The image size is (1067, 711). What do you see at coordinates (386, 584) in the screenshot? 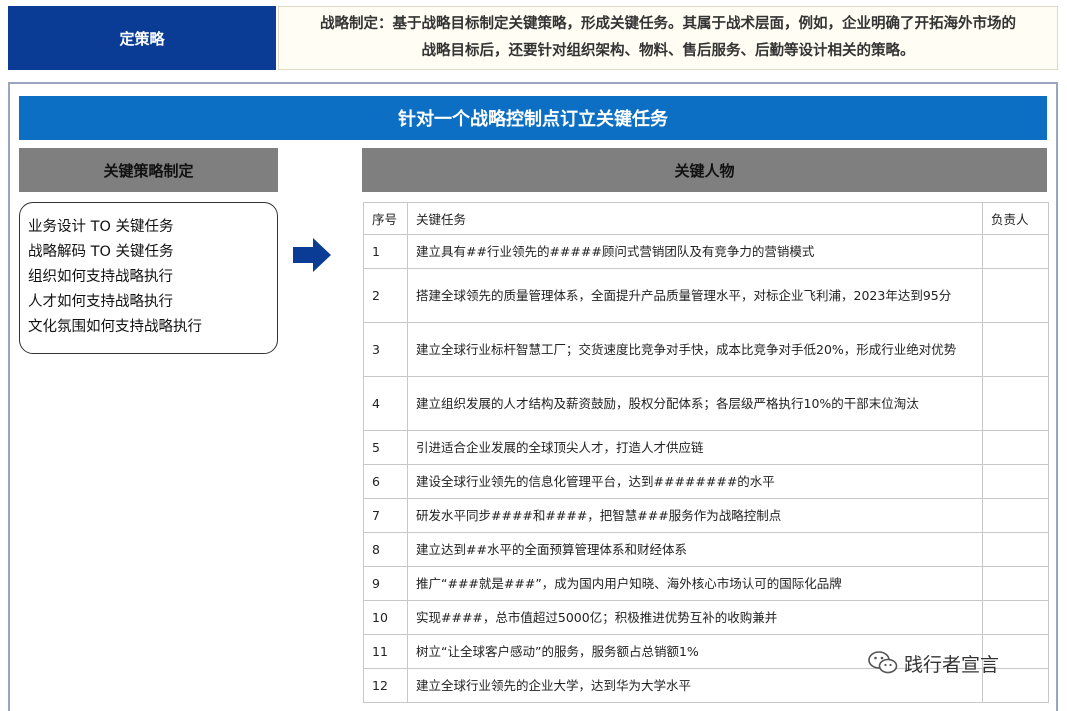
I see `row-no: 9` at bounding box center [386, 584].